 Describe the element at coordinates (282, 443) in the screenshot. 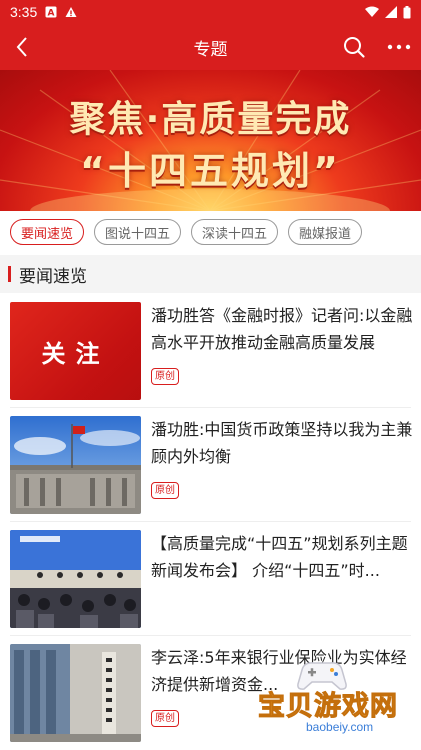

I see `news-title: 潘功胜:中国货币政策坚持以我为主兼顾内外均衡` at that location.